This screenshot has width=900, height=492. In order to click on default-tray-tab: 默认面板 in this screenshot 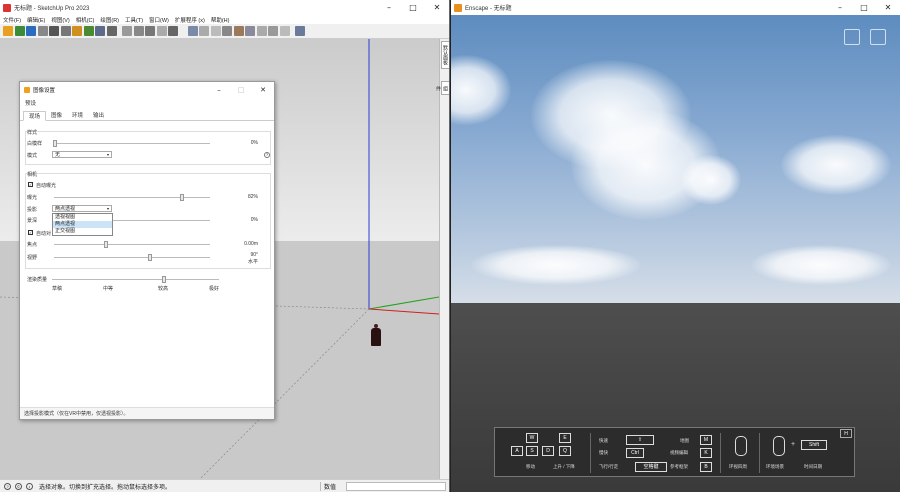, I will do `click(445, 55)`.